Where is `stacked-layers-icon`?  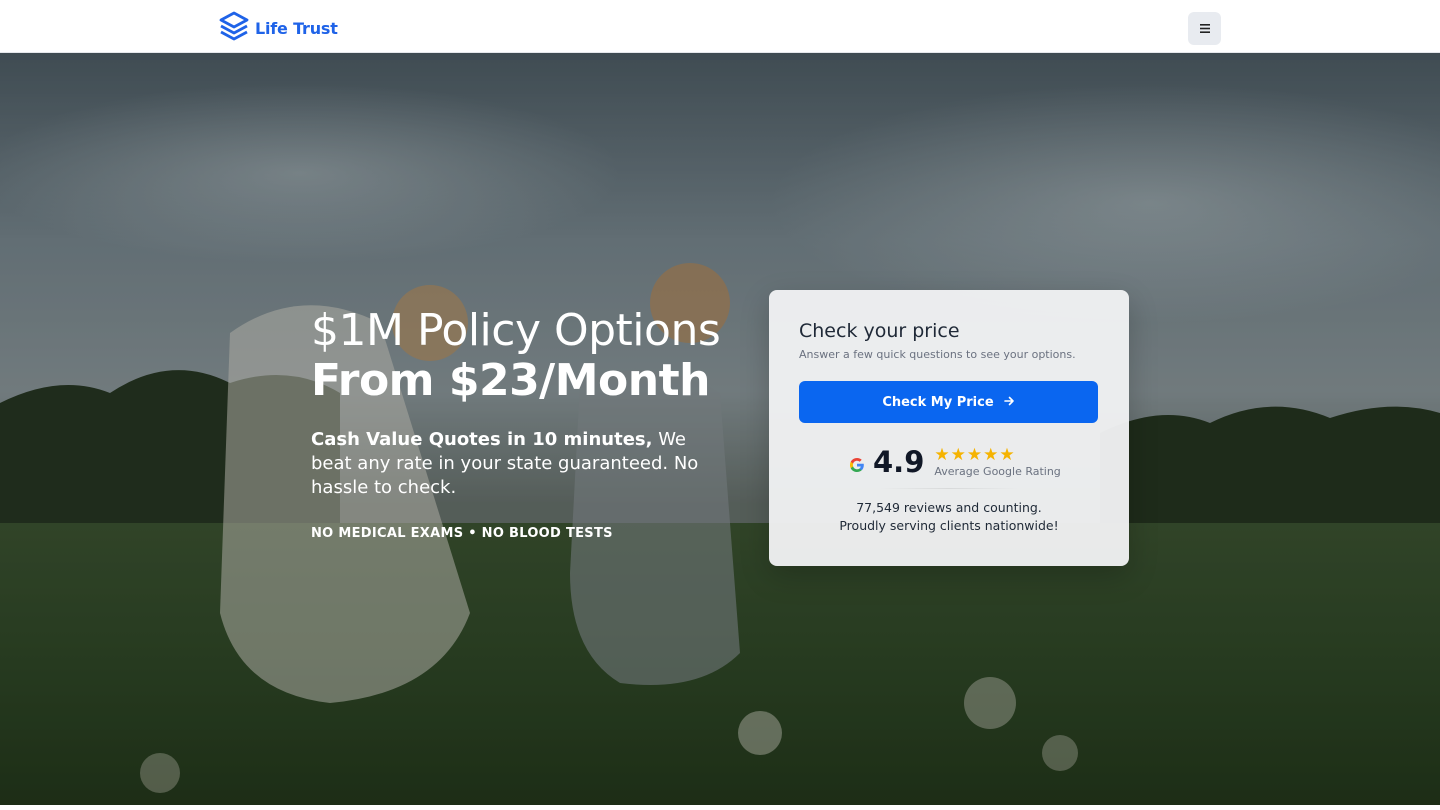
stacked-layers-icon is located at coordinates (234, 28).